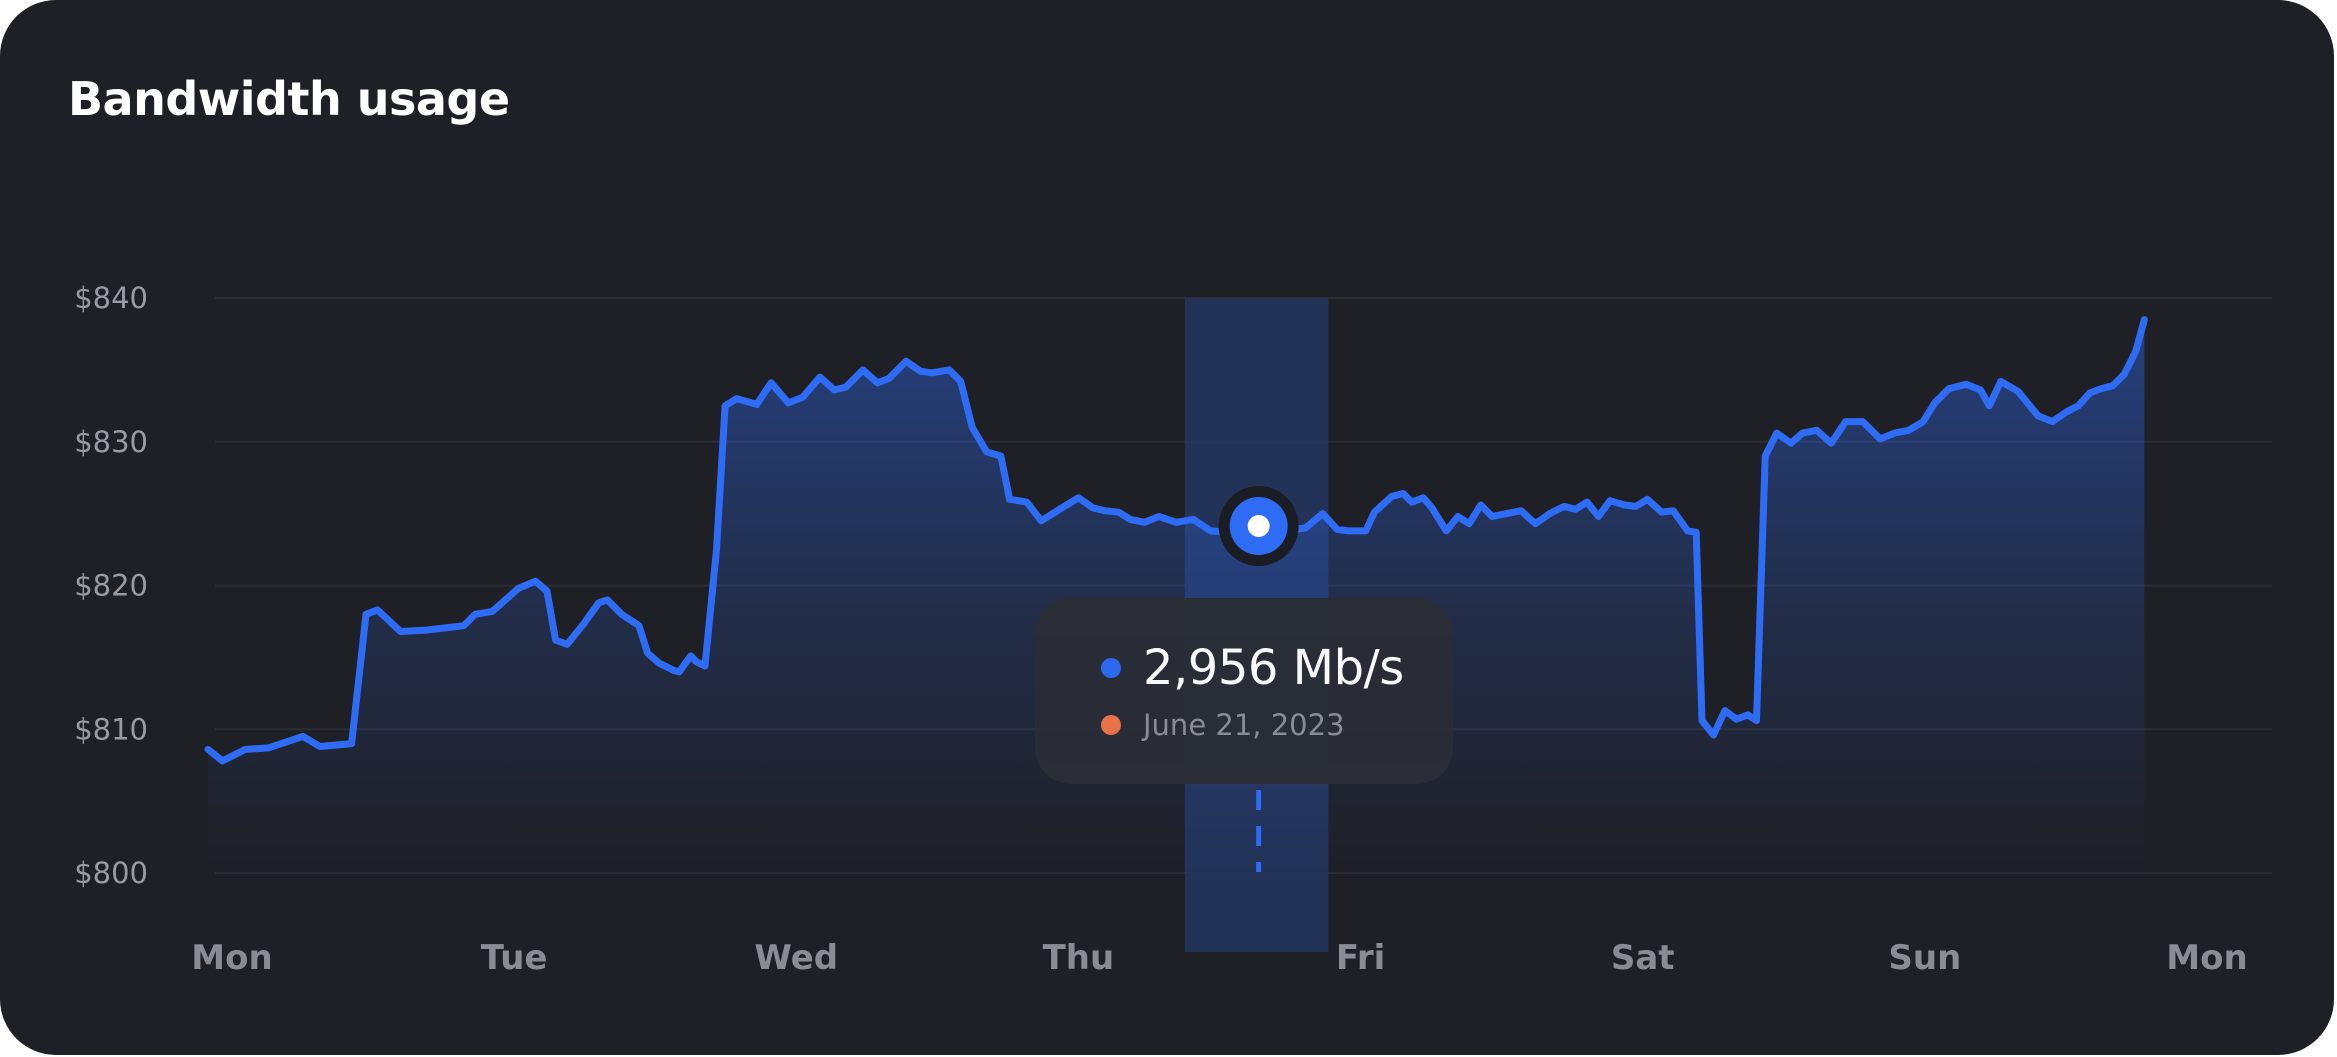 The image size is (2337, 1057). Describe the element at coordinates (514, 958) in the screenshot. I see `x-tick-label: Tue` at that location.